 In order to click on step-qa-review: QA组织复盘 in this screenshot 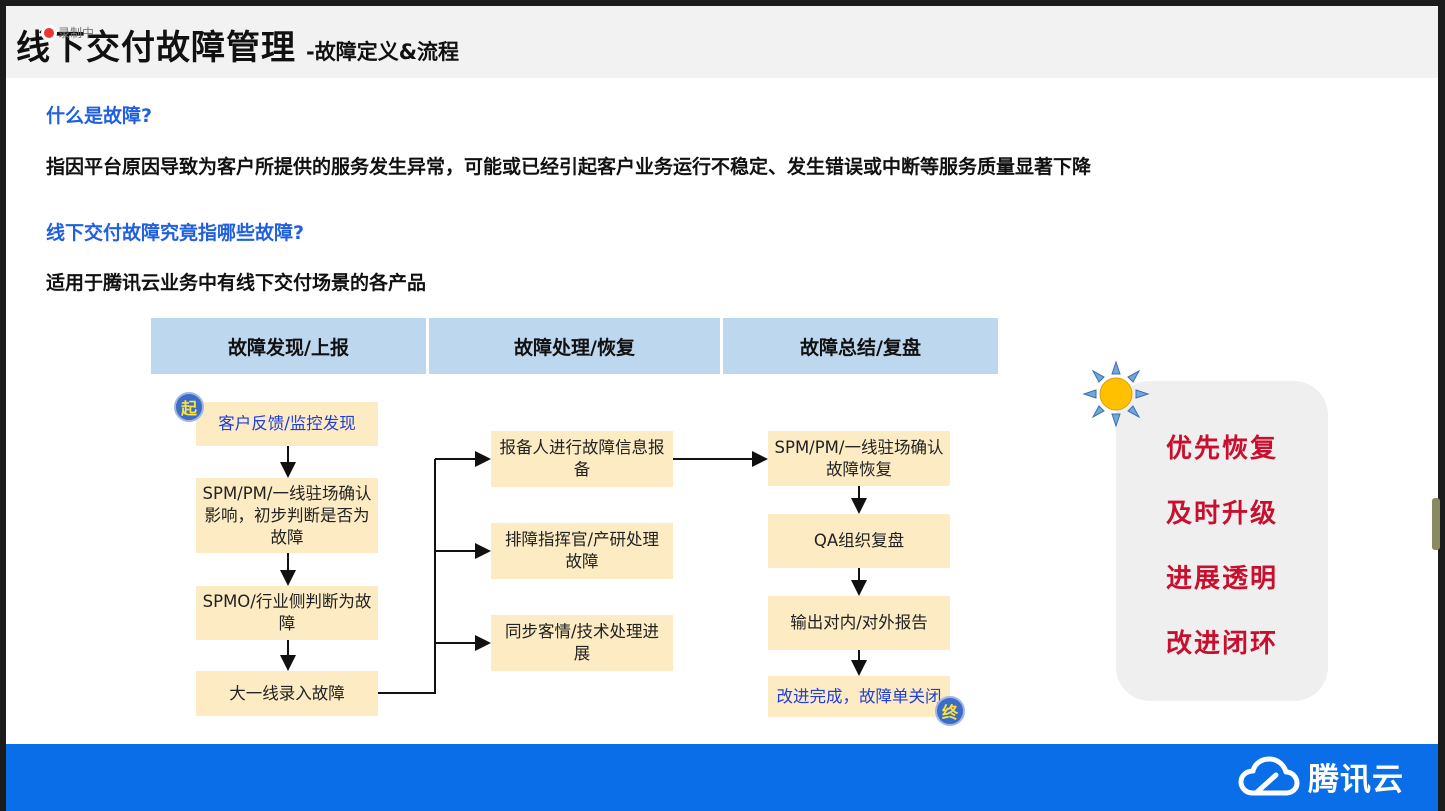, I will do `click(859, 541)`.